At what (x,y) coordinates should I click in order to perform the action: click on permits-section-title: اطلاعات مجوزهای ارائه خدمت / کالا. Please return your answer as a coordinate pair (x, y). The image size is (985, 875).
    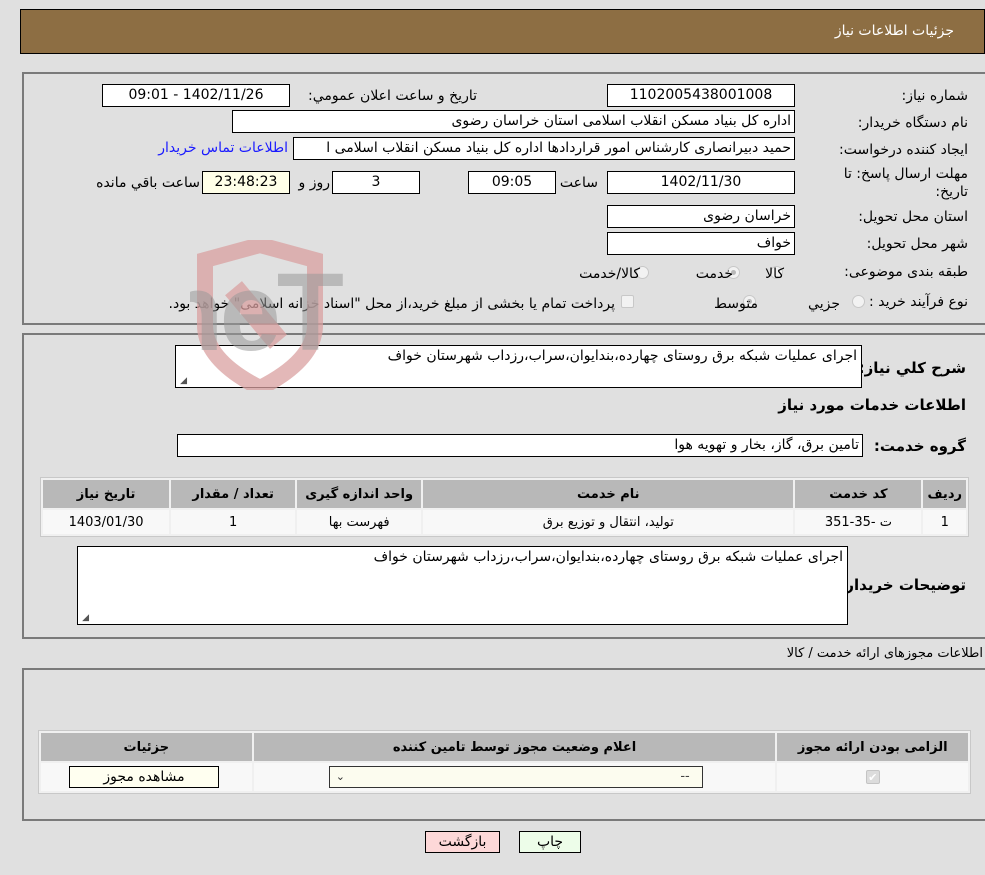
    Looking at the image, I should click on (884, 653).